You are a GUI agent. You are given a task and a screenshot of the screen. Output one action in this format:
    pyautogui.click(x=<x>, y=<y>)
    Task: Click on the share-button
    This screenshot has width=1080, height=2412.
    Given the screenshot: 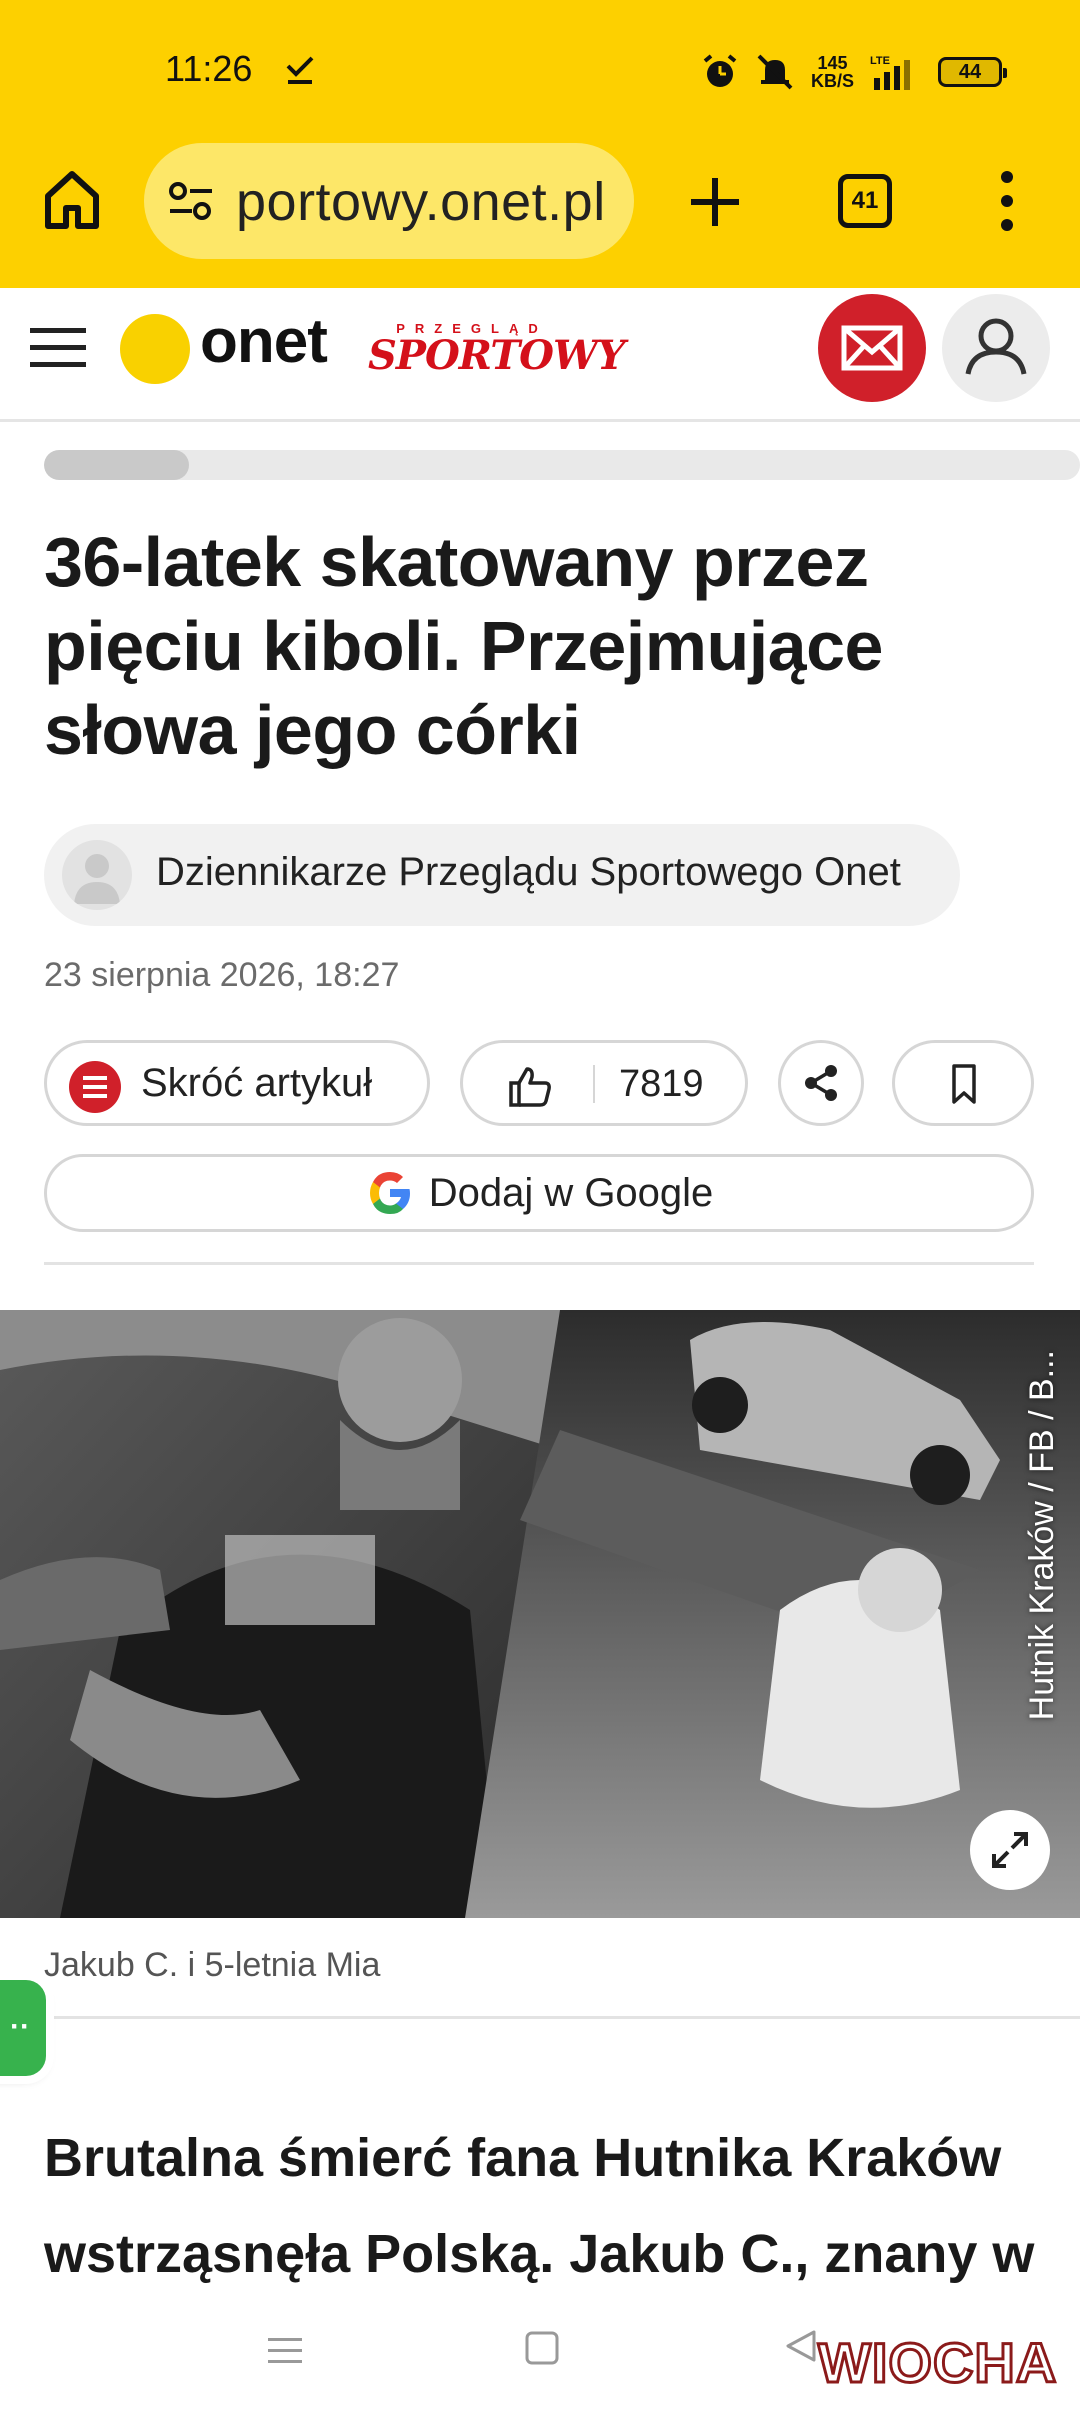 What is the action you would take?
    pyautogui.click(x=821, y=1083)
    